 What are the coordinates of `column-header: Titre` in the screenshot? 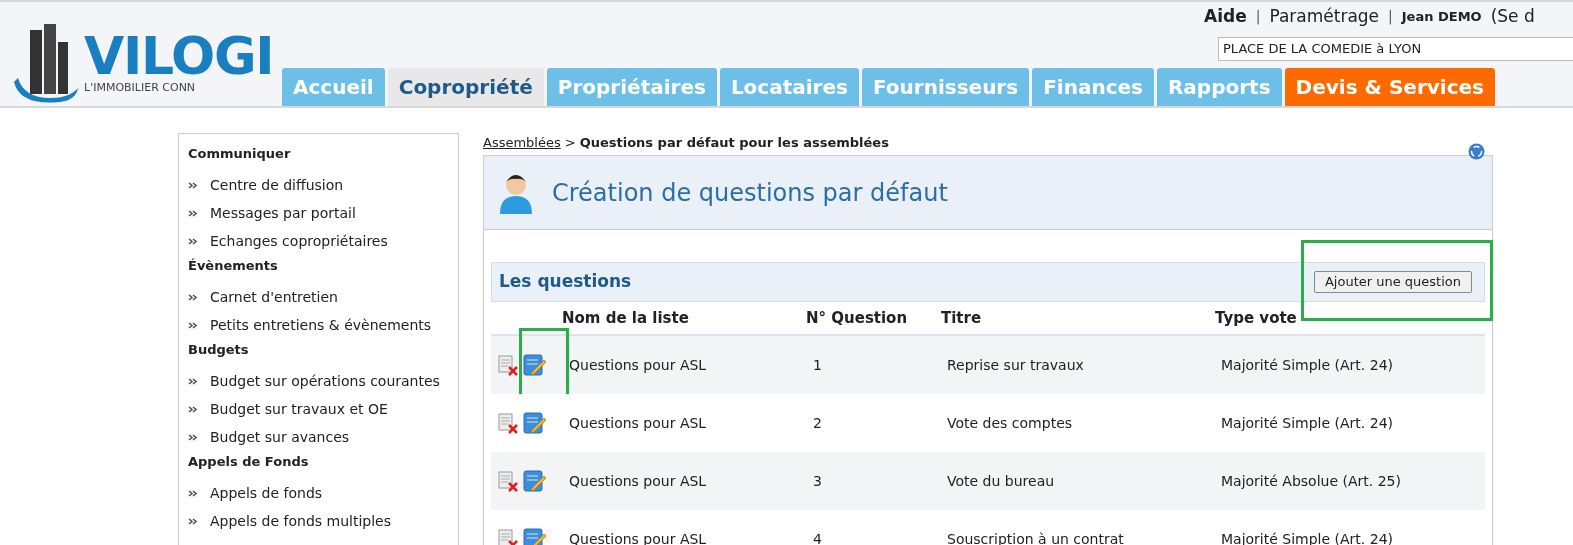 It's located at (962, 318).